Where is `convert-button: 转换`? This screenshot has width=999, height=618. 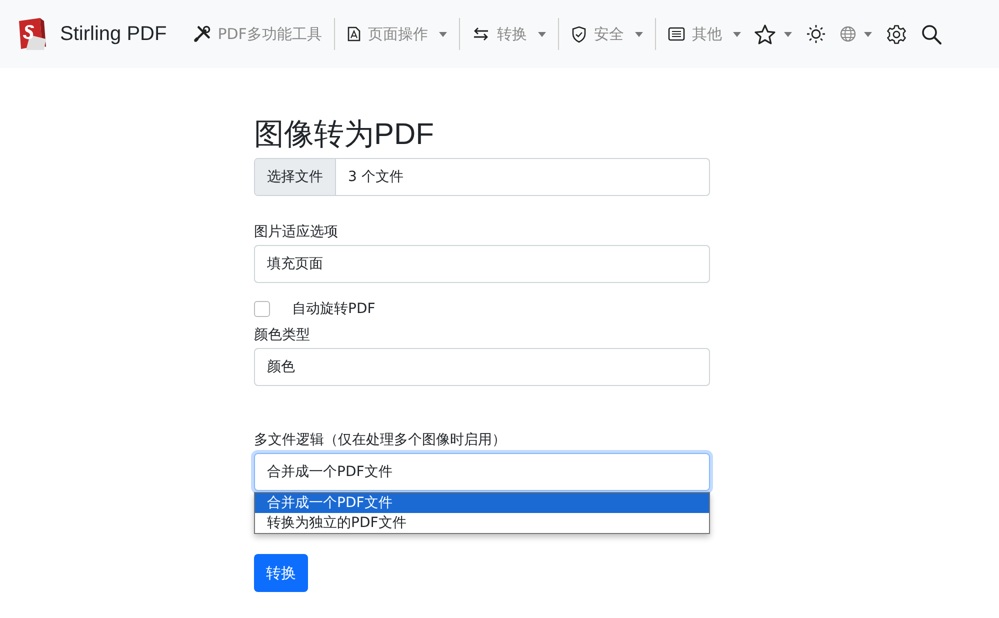 convert-button: 转换 is located at coordinates (281, 573).